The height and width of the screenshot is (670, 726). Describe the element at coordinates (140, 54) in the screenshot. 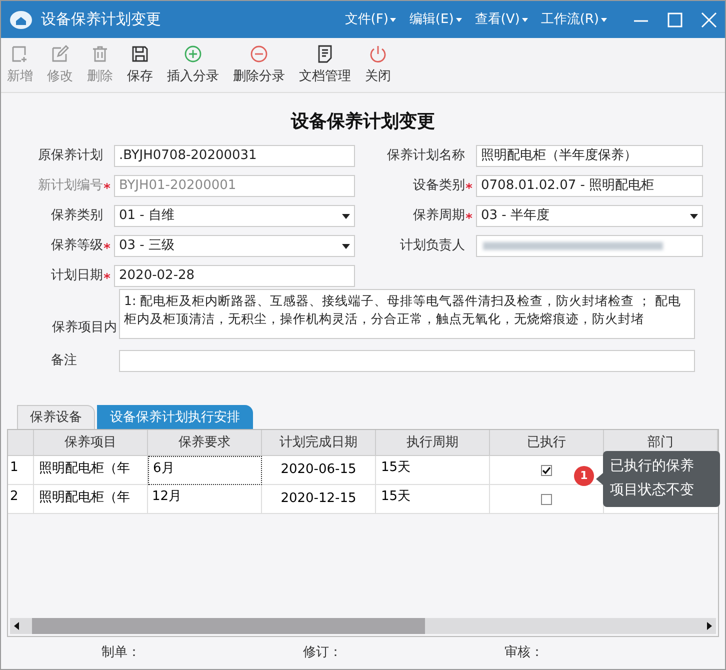

I see `save-icon` at that location.